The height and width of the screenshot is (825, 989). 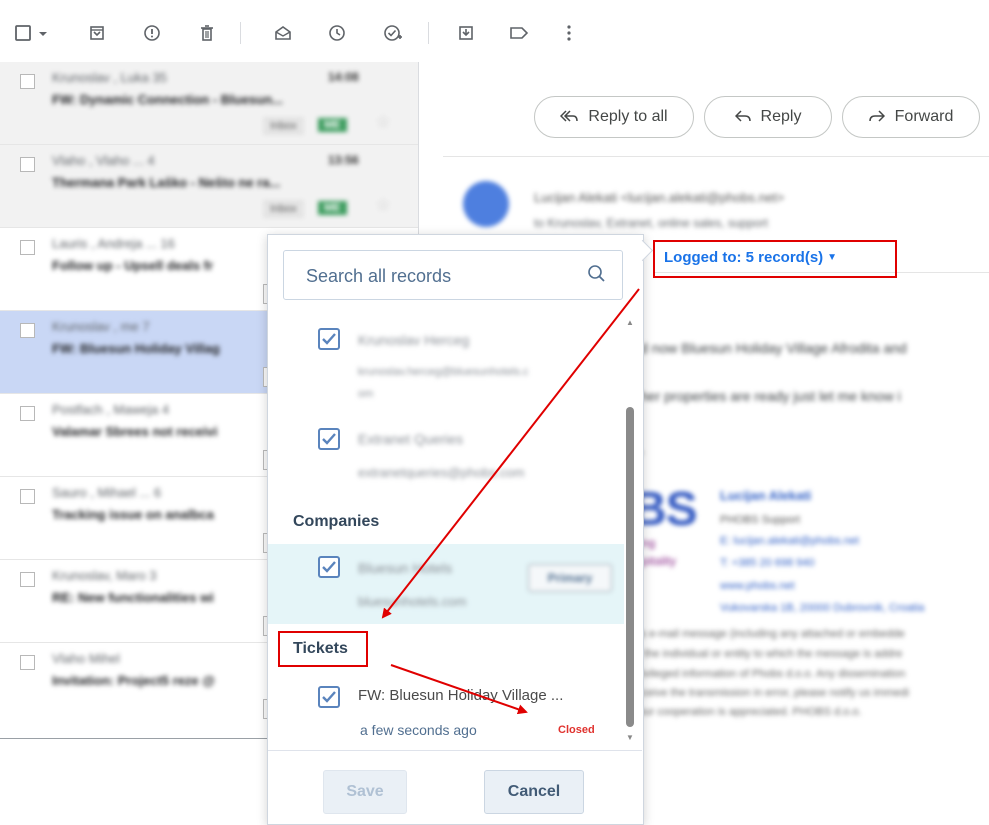 What do you see at coordinates (135, 431) in the screenshot?
I see `row-subject: Valamar Sbrees not receivi` at bounding box center [135, 431].